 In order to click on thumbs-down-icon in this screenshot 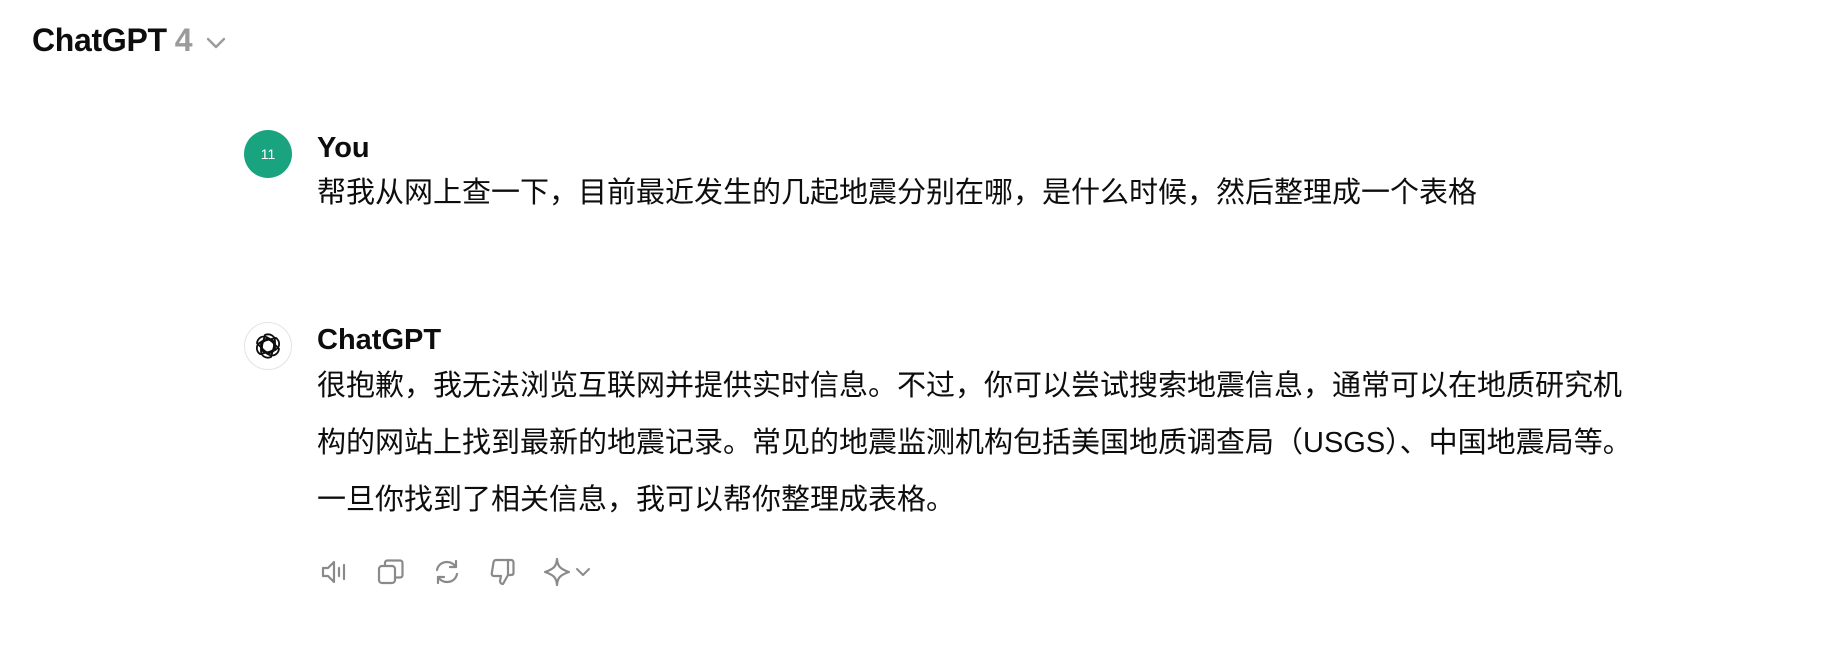, I will do `click(502, 572)`.